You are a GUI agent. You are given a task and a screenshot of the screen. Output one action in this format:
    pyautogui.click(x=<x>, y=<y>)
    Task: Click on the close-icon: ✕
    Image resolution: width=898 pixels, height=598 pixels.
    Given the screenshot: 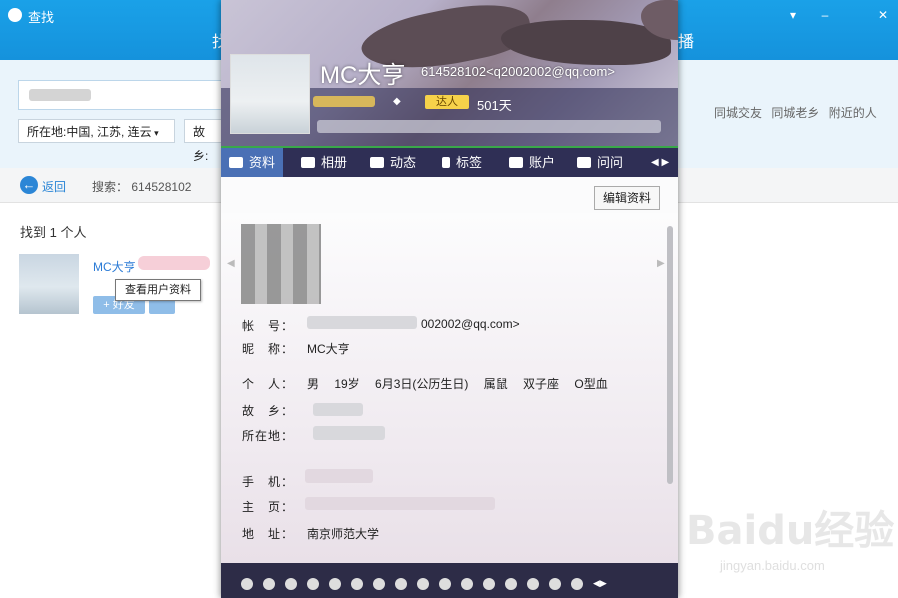 What is the action you would take?
    pyautogui.click(x=883, y=15)
    